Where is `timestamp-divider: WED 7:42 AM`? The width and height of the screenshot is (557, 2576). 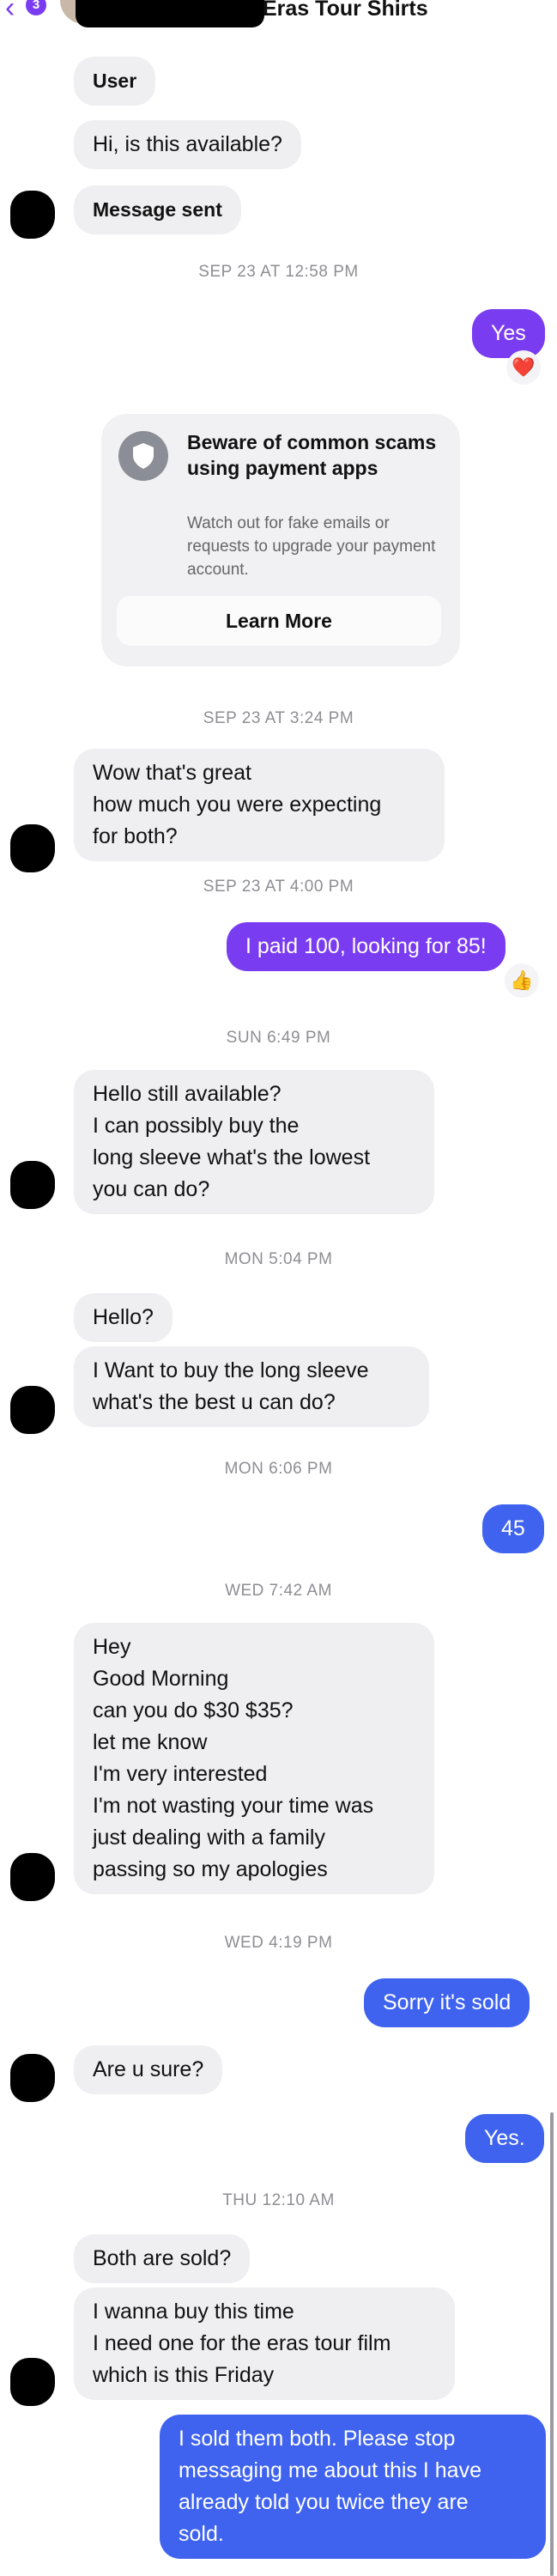
timestamp-divider: WED 7:42 AM is located at coordinates (278, 1591).